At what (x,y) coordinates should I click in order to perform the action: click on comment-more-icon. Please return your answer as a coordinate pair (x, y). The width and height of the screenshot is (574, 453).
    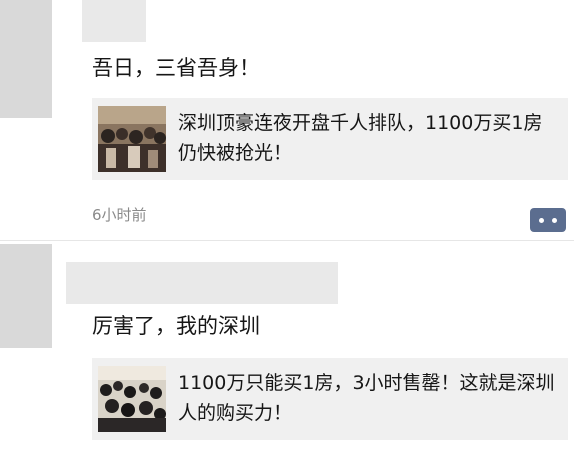
    Looking at the image, I should click on (548, 220).